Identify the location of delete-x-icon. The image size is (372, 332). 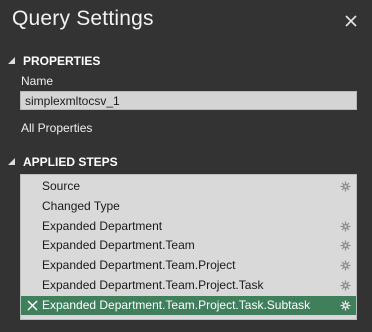
(32, 305).